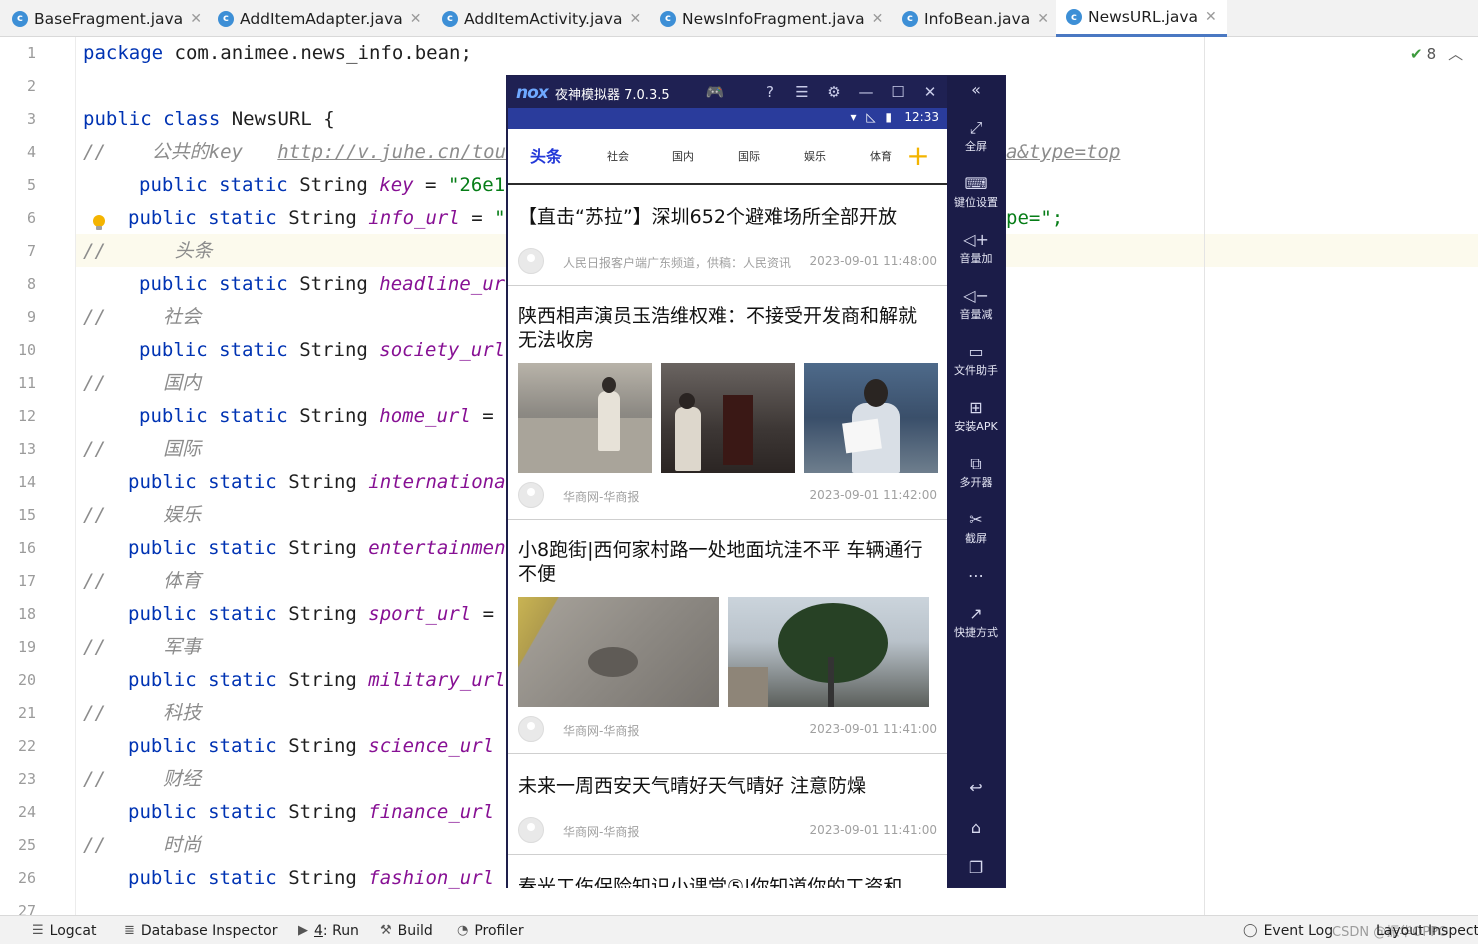  I want to click on line-number: 9, so click(31, 317).